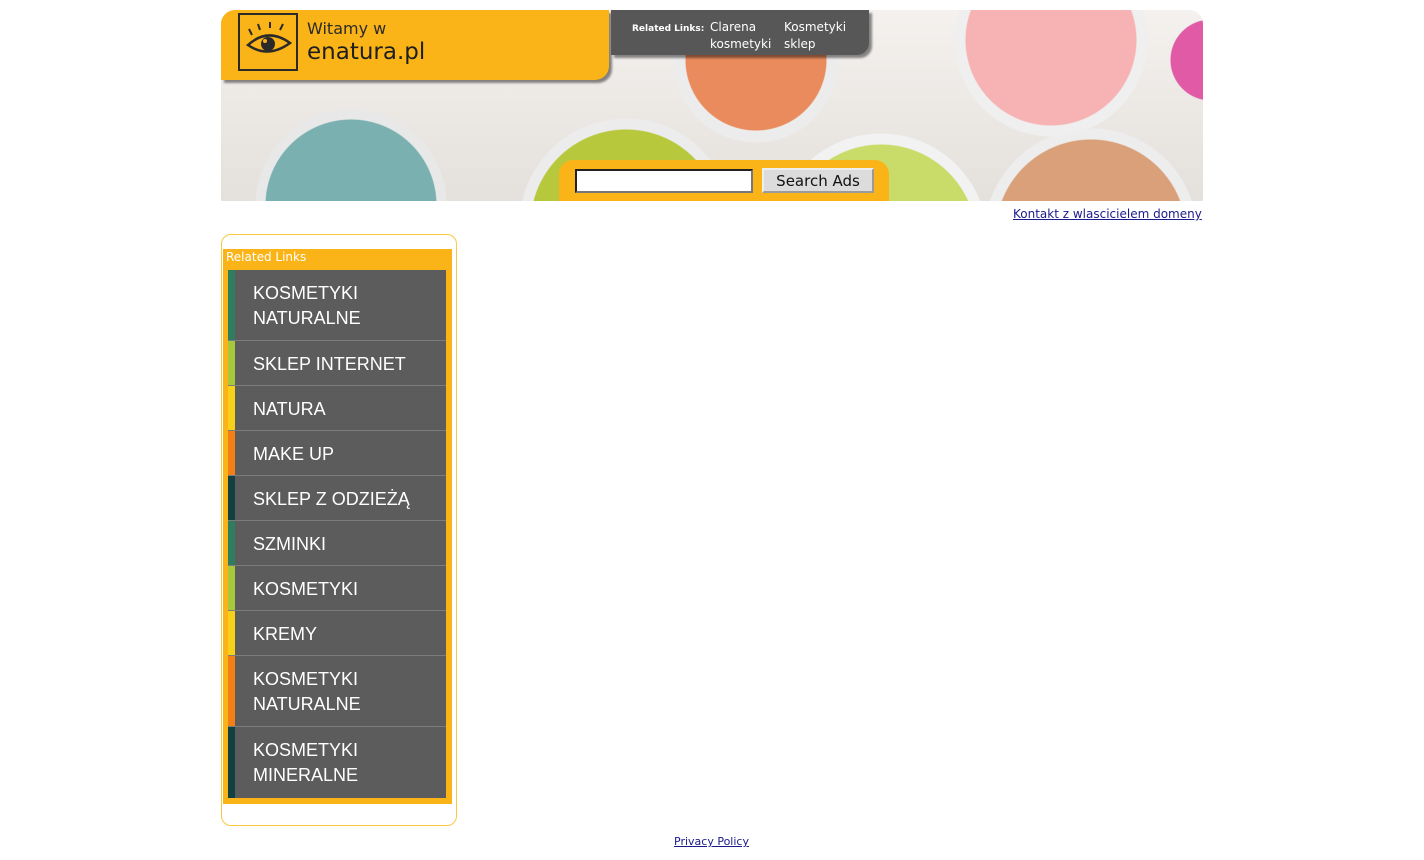 This screenshot has height=860, width=1424. I want to click on domain-title: enatura.pl, so click(366, 52).